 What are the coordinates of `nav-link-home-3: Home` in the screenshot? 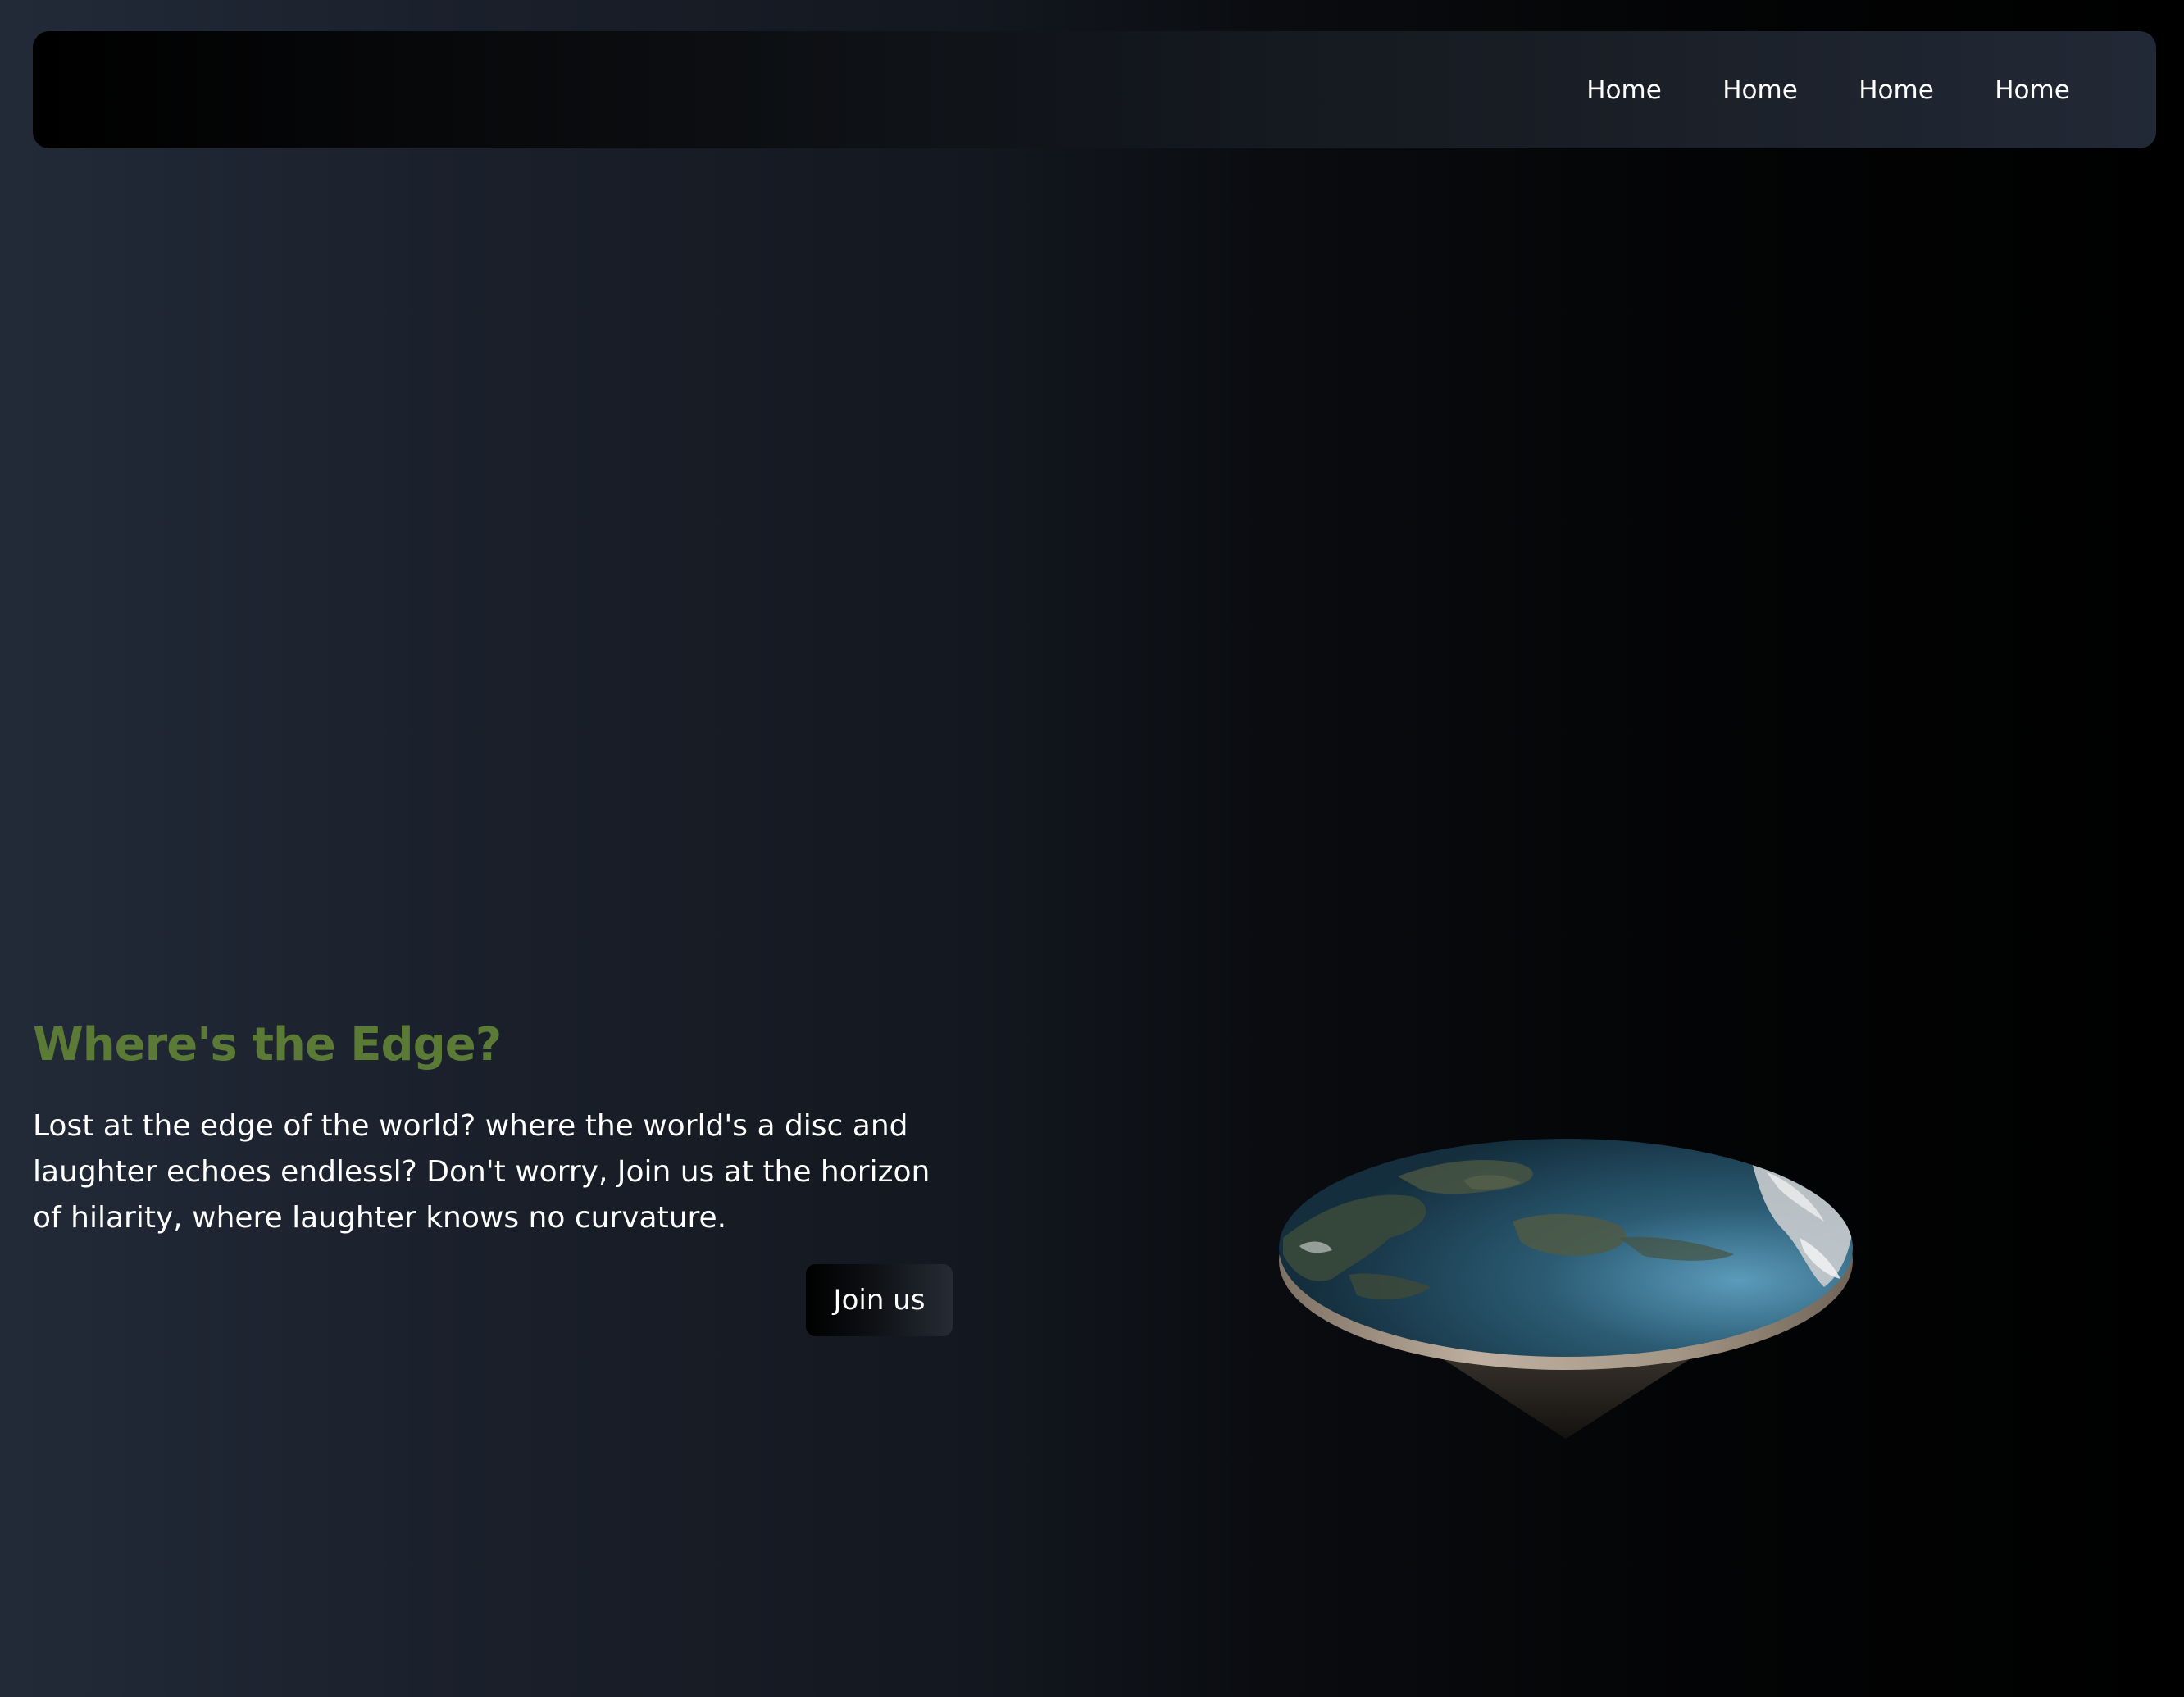 It's located at (1896, 90).